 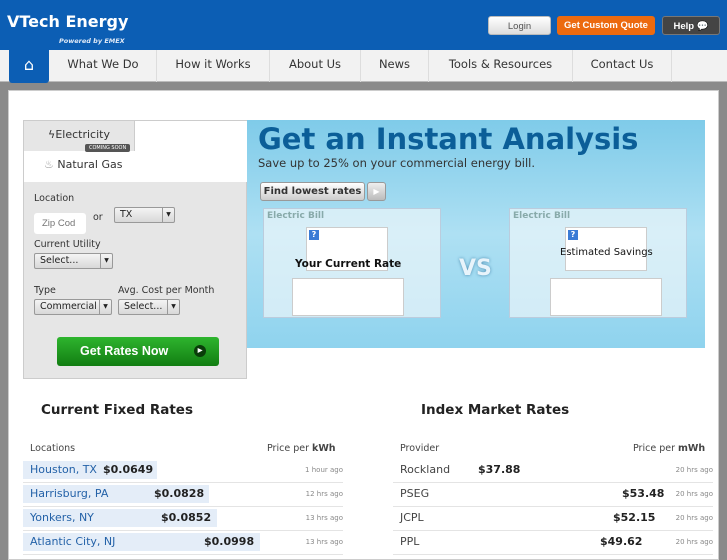 I want to click on login-button: Login, so click(x=519, y=25).